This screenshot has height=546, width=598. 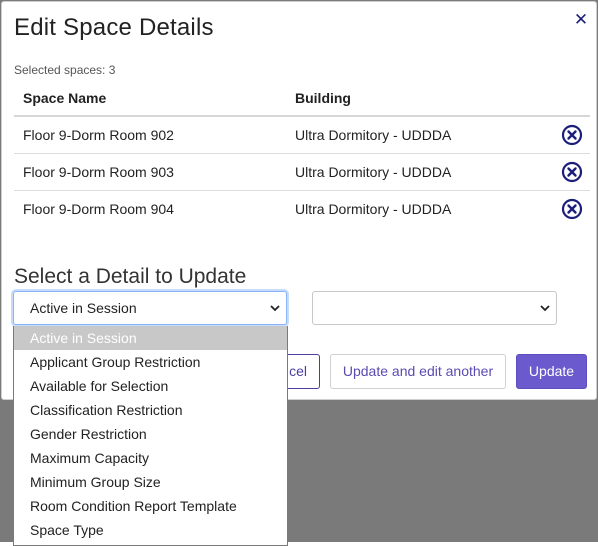 I want to click on detail-select: Active in Session, so click(x=150, y=308).